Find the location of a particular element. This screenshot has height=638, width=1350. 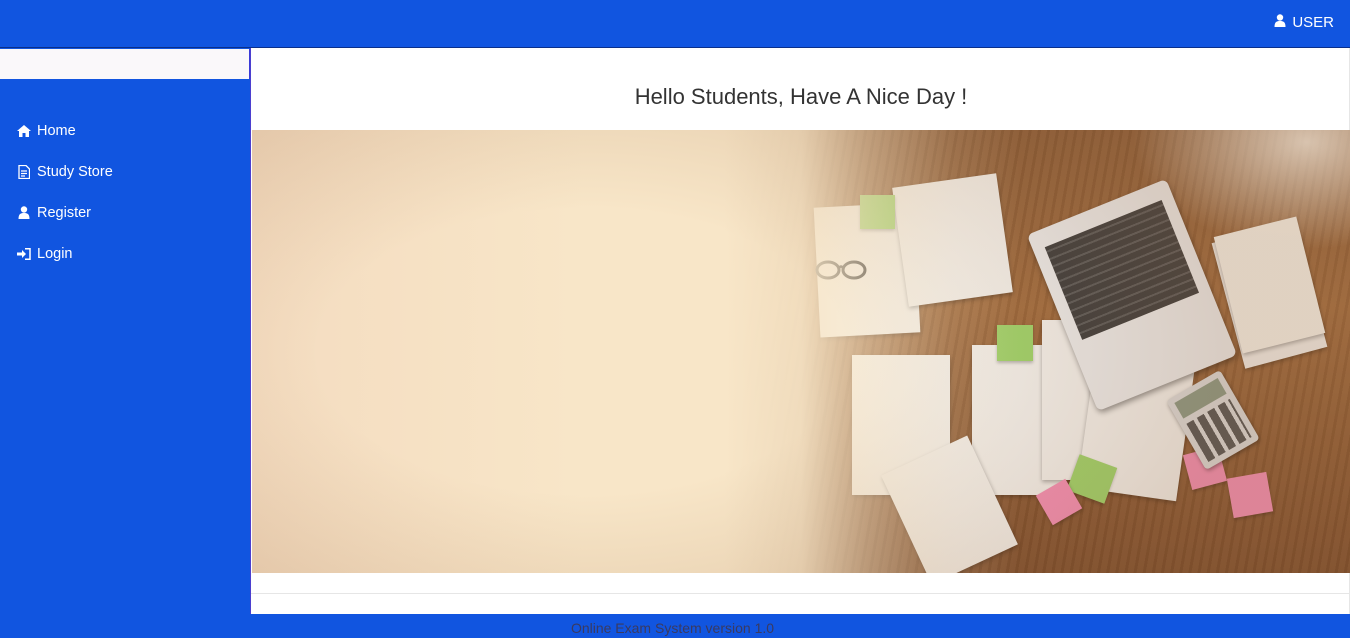

document-icon is located at coordinates (24, 171).